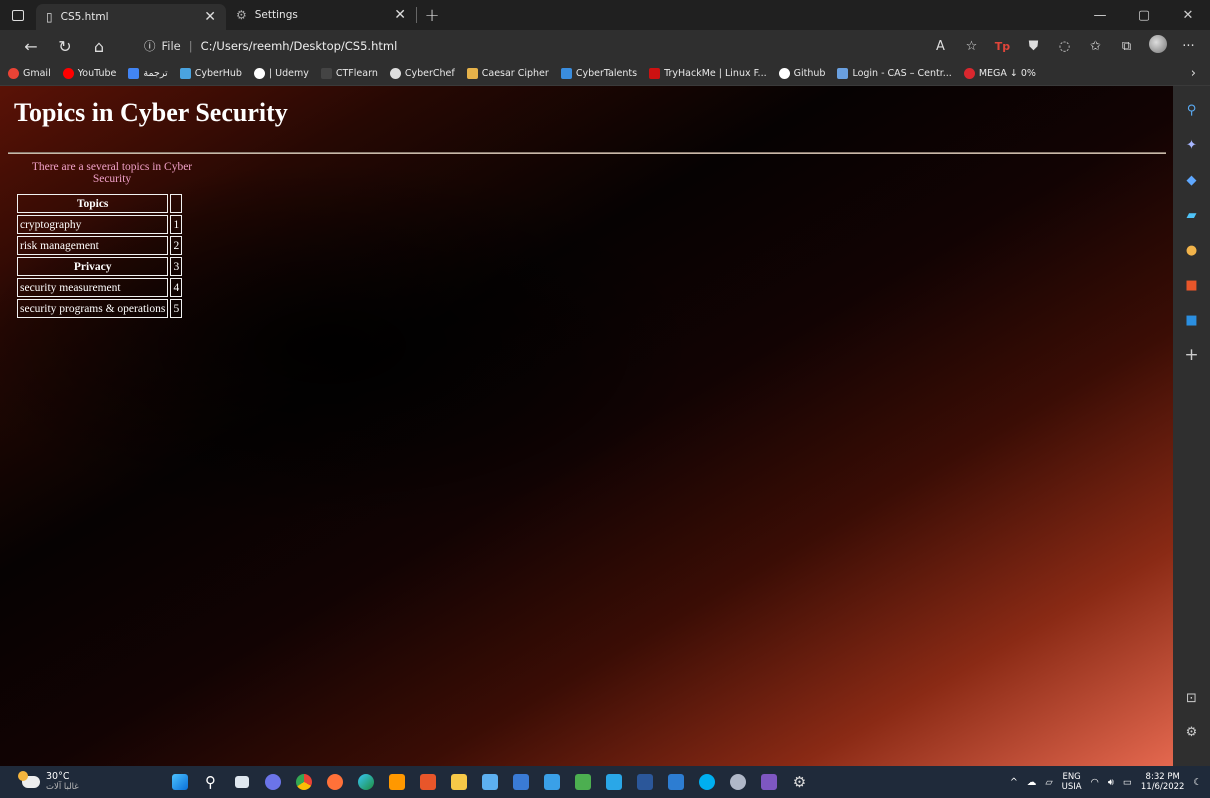  What do you see at coordinates (1192, 250) in the screenshot?
I see `games-icon: ●` at bounding box center [1192, 250].